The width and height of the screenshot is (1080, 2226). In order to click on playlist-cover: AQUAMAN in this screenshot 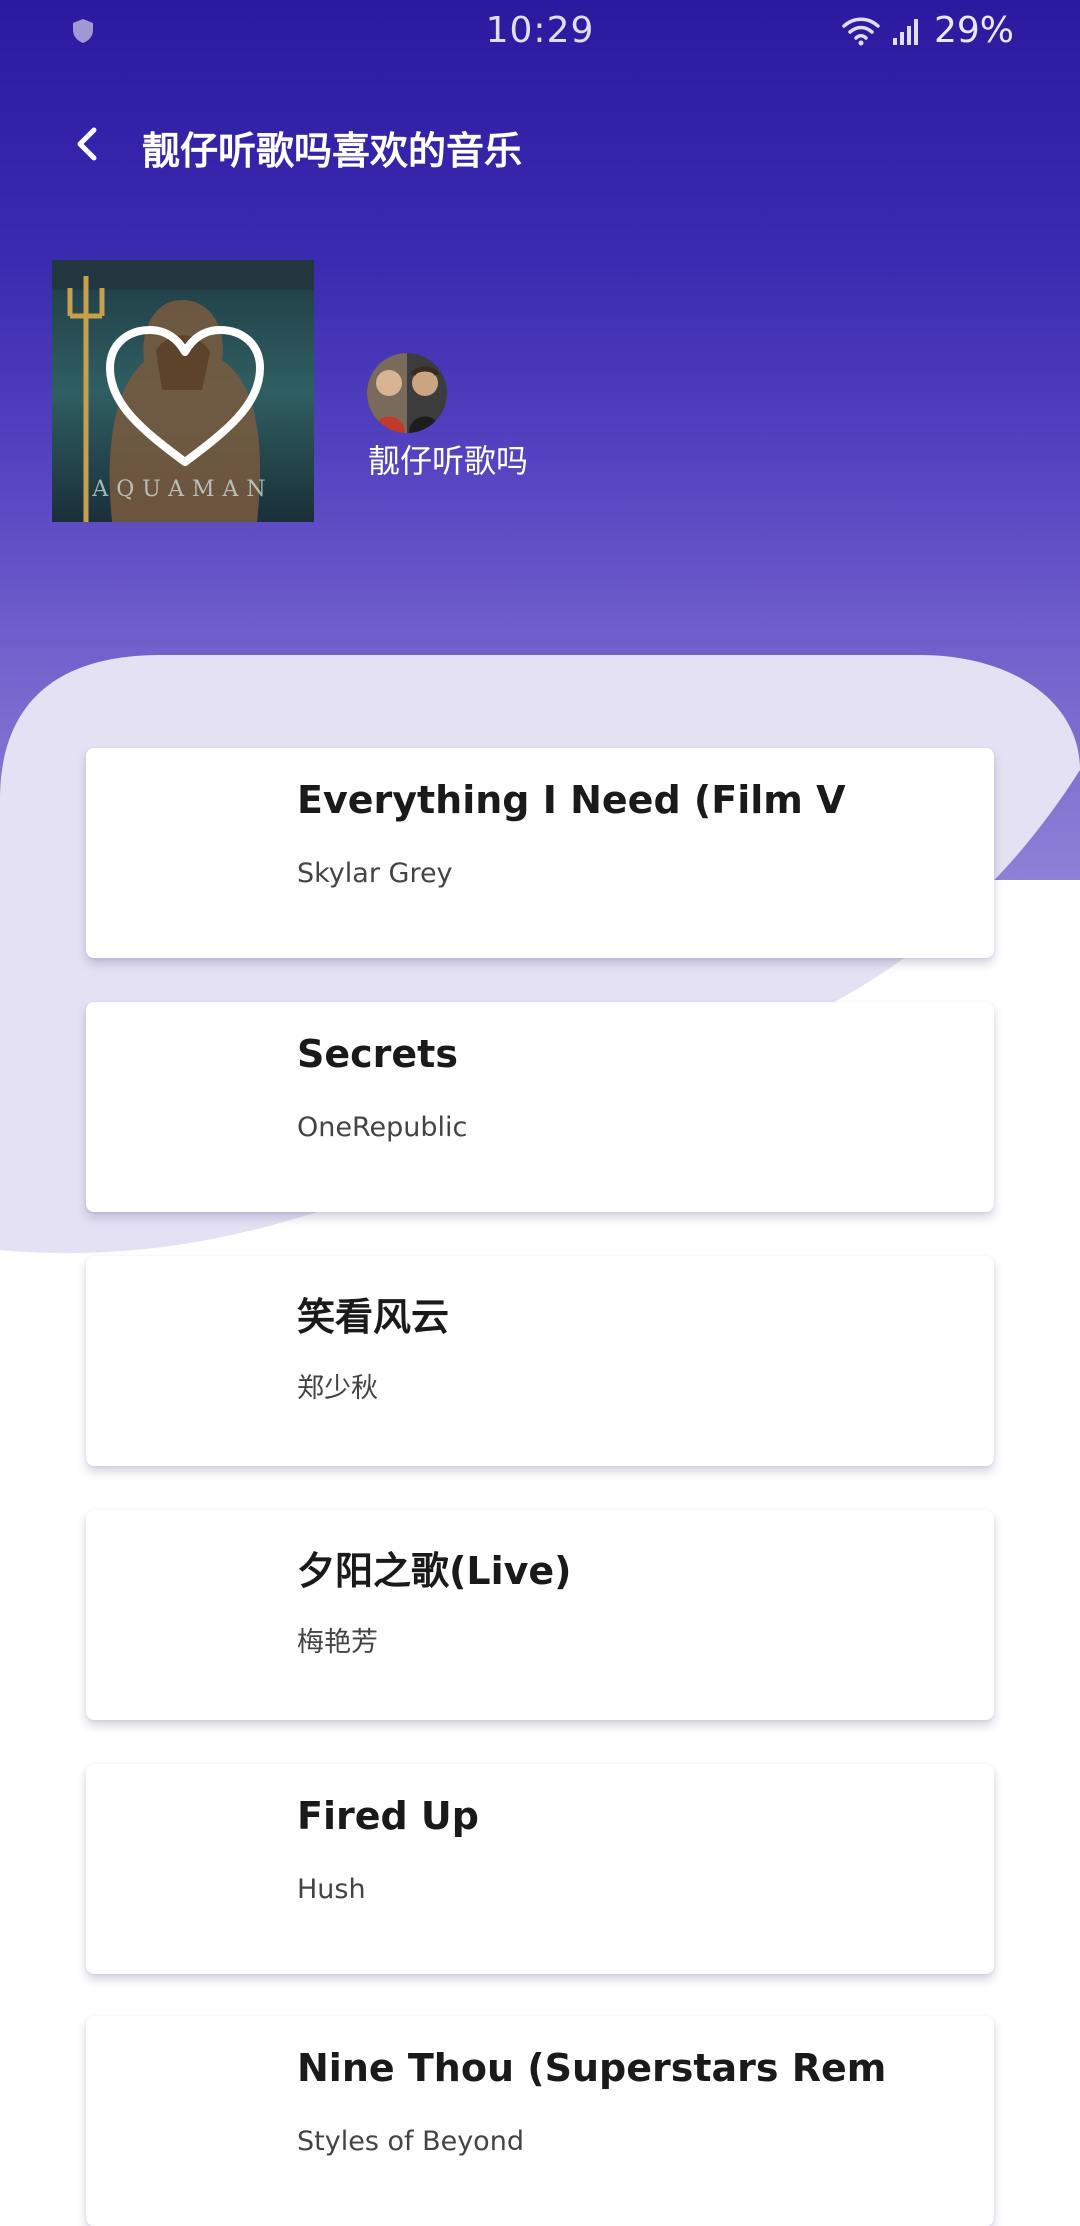, I will do `click(183, 391)`.